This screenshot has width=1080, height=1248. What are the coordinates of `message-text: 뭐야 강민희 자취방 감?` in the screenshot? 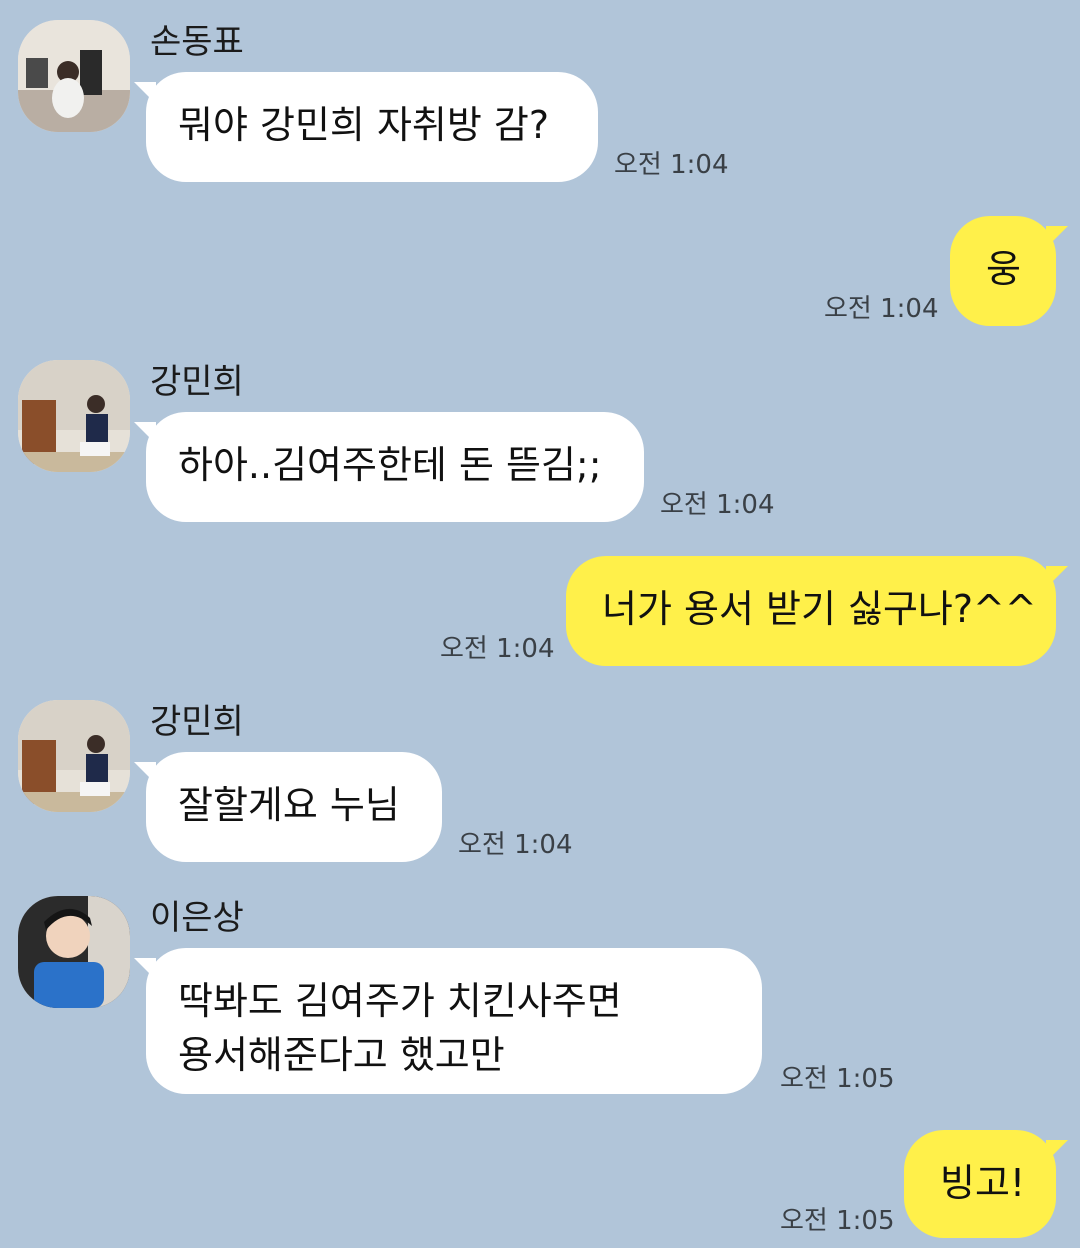 It's located at (364, 125).